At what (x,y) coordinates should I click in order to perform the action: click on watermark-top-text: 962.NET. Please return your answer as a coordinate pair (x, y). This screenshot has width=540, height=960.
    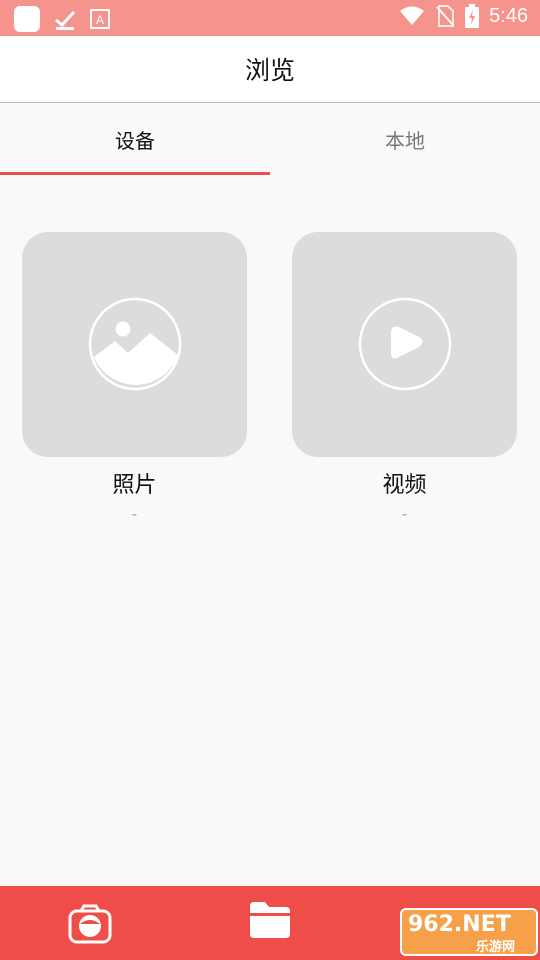
    Looking at the image, I should click on (459, 924).